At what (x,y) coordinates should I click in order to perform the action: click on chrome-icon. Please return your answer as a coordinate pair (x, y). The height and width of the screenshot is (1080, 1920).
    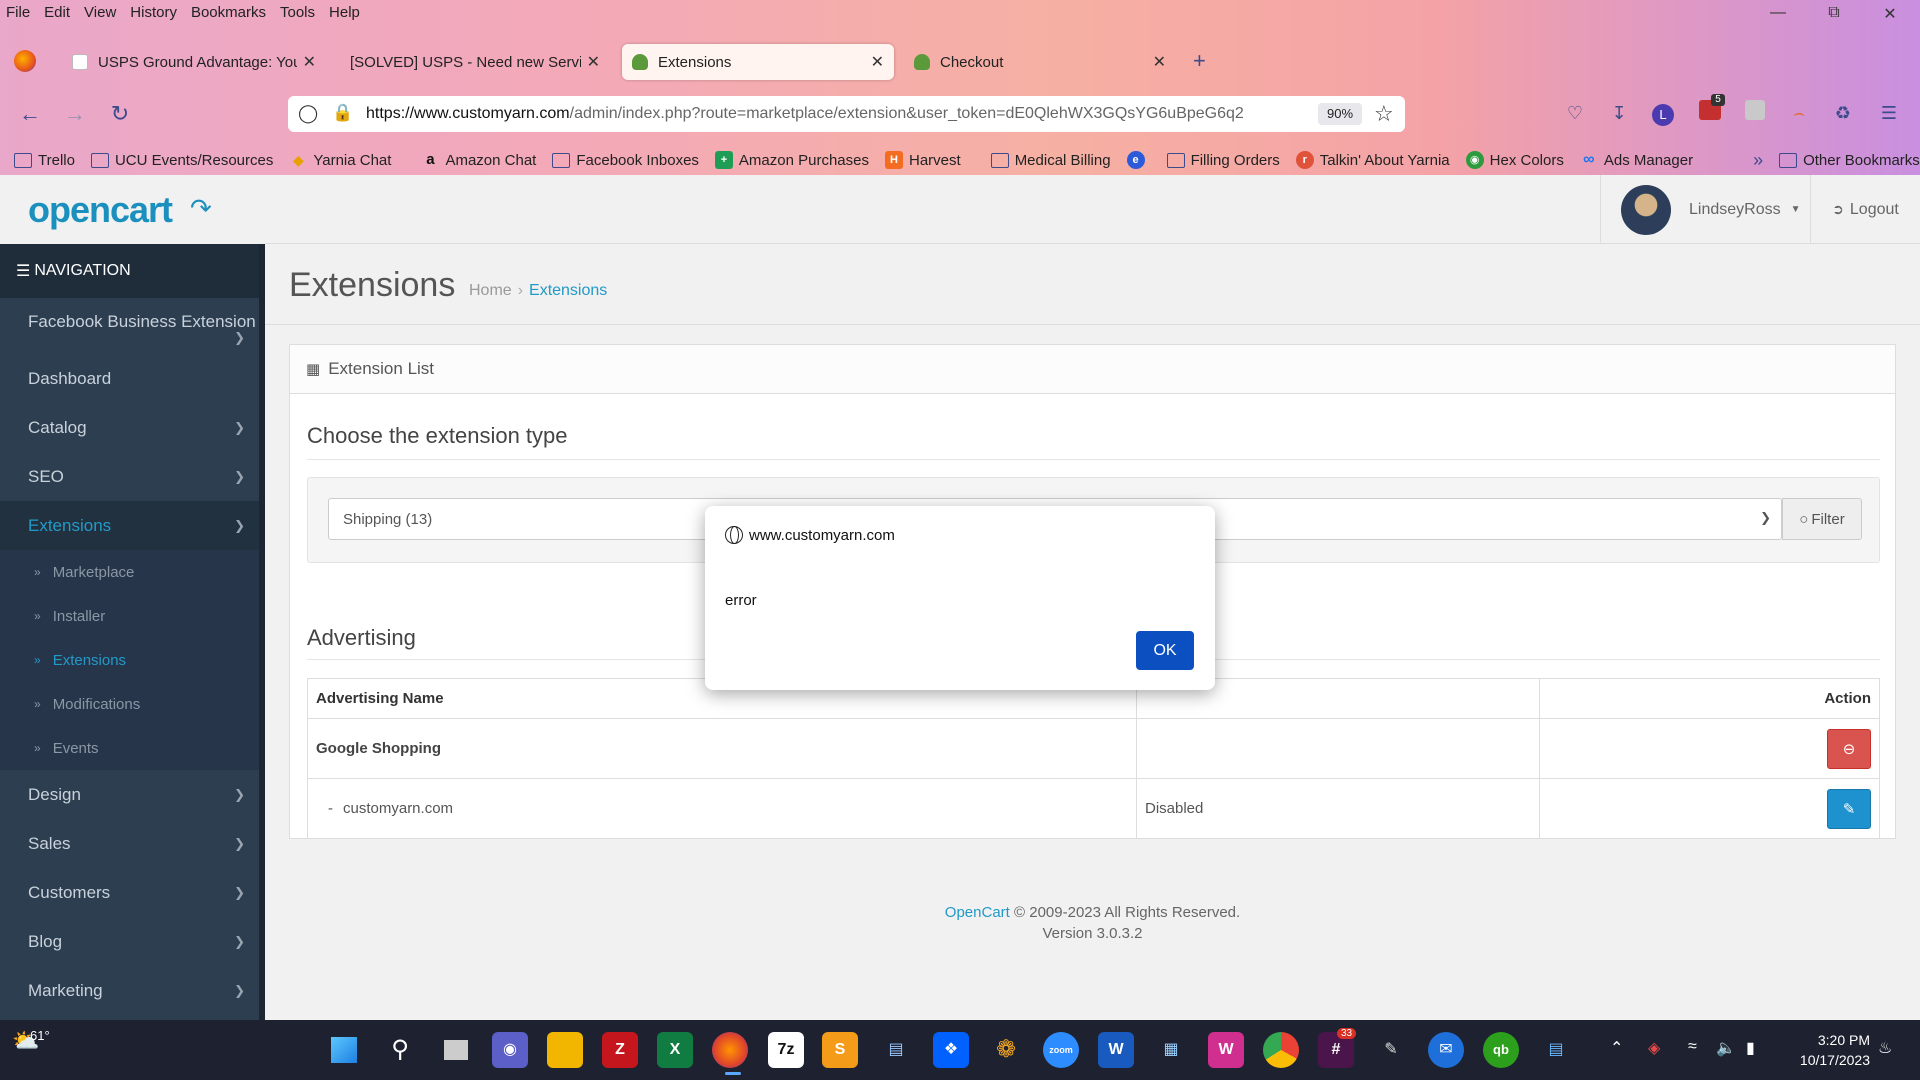
    Looking at the image, I should click on (1281, 1050).